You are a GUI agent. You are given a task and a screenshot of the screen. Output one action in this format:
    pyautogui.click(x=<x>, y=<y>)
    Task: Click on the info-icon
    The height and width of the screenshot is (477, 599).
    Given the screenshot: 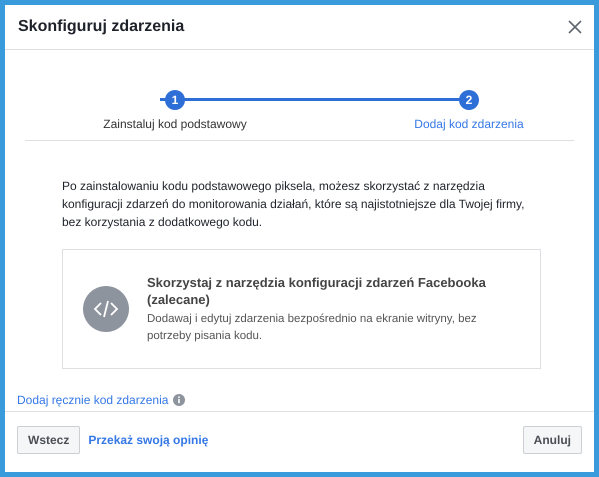 What is the action you would take?
    pyautogui.click(x=179, y=400)
    